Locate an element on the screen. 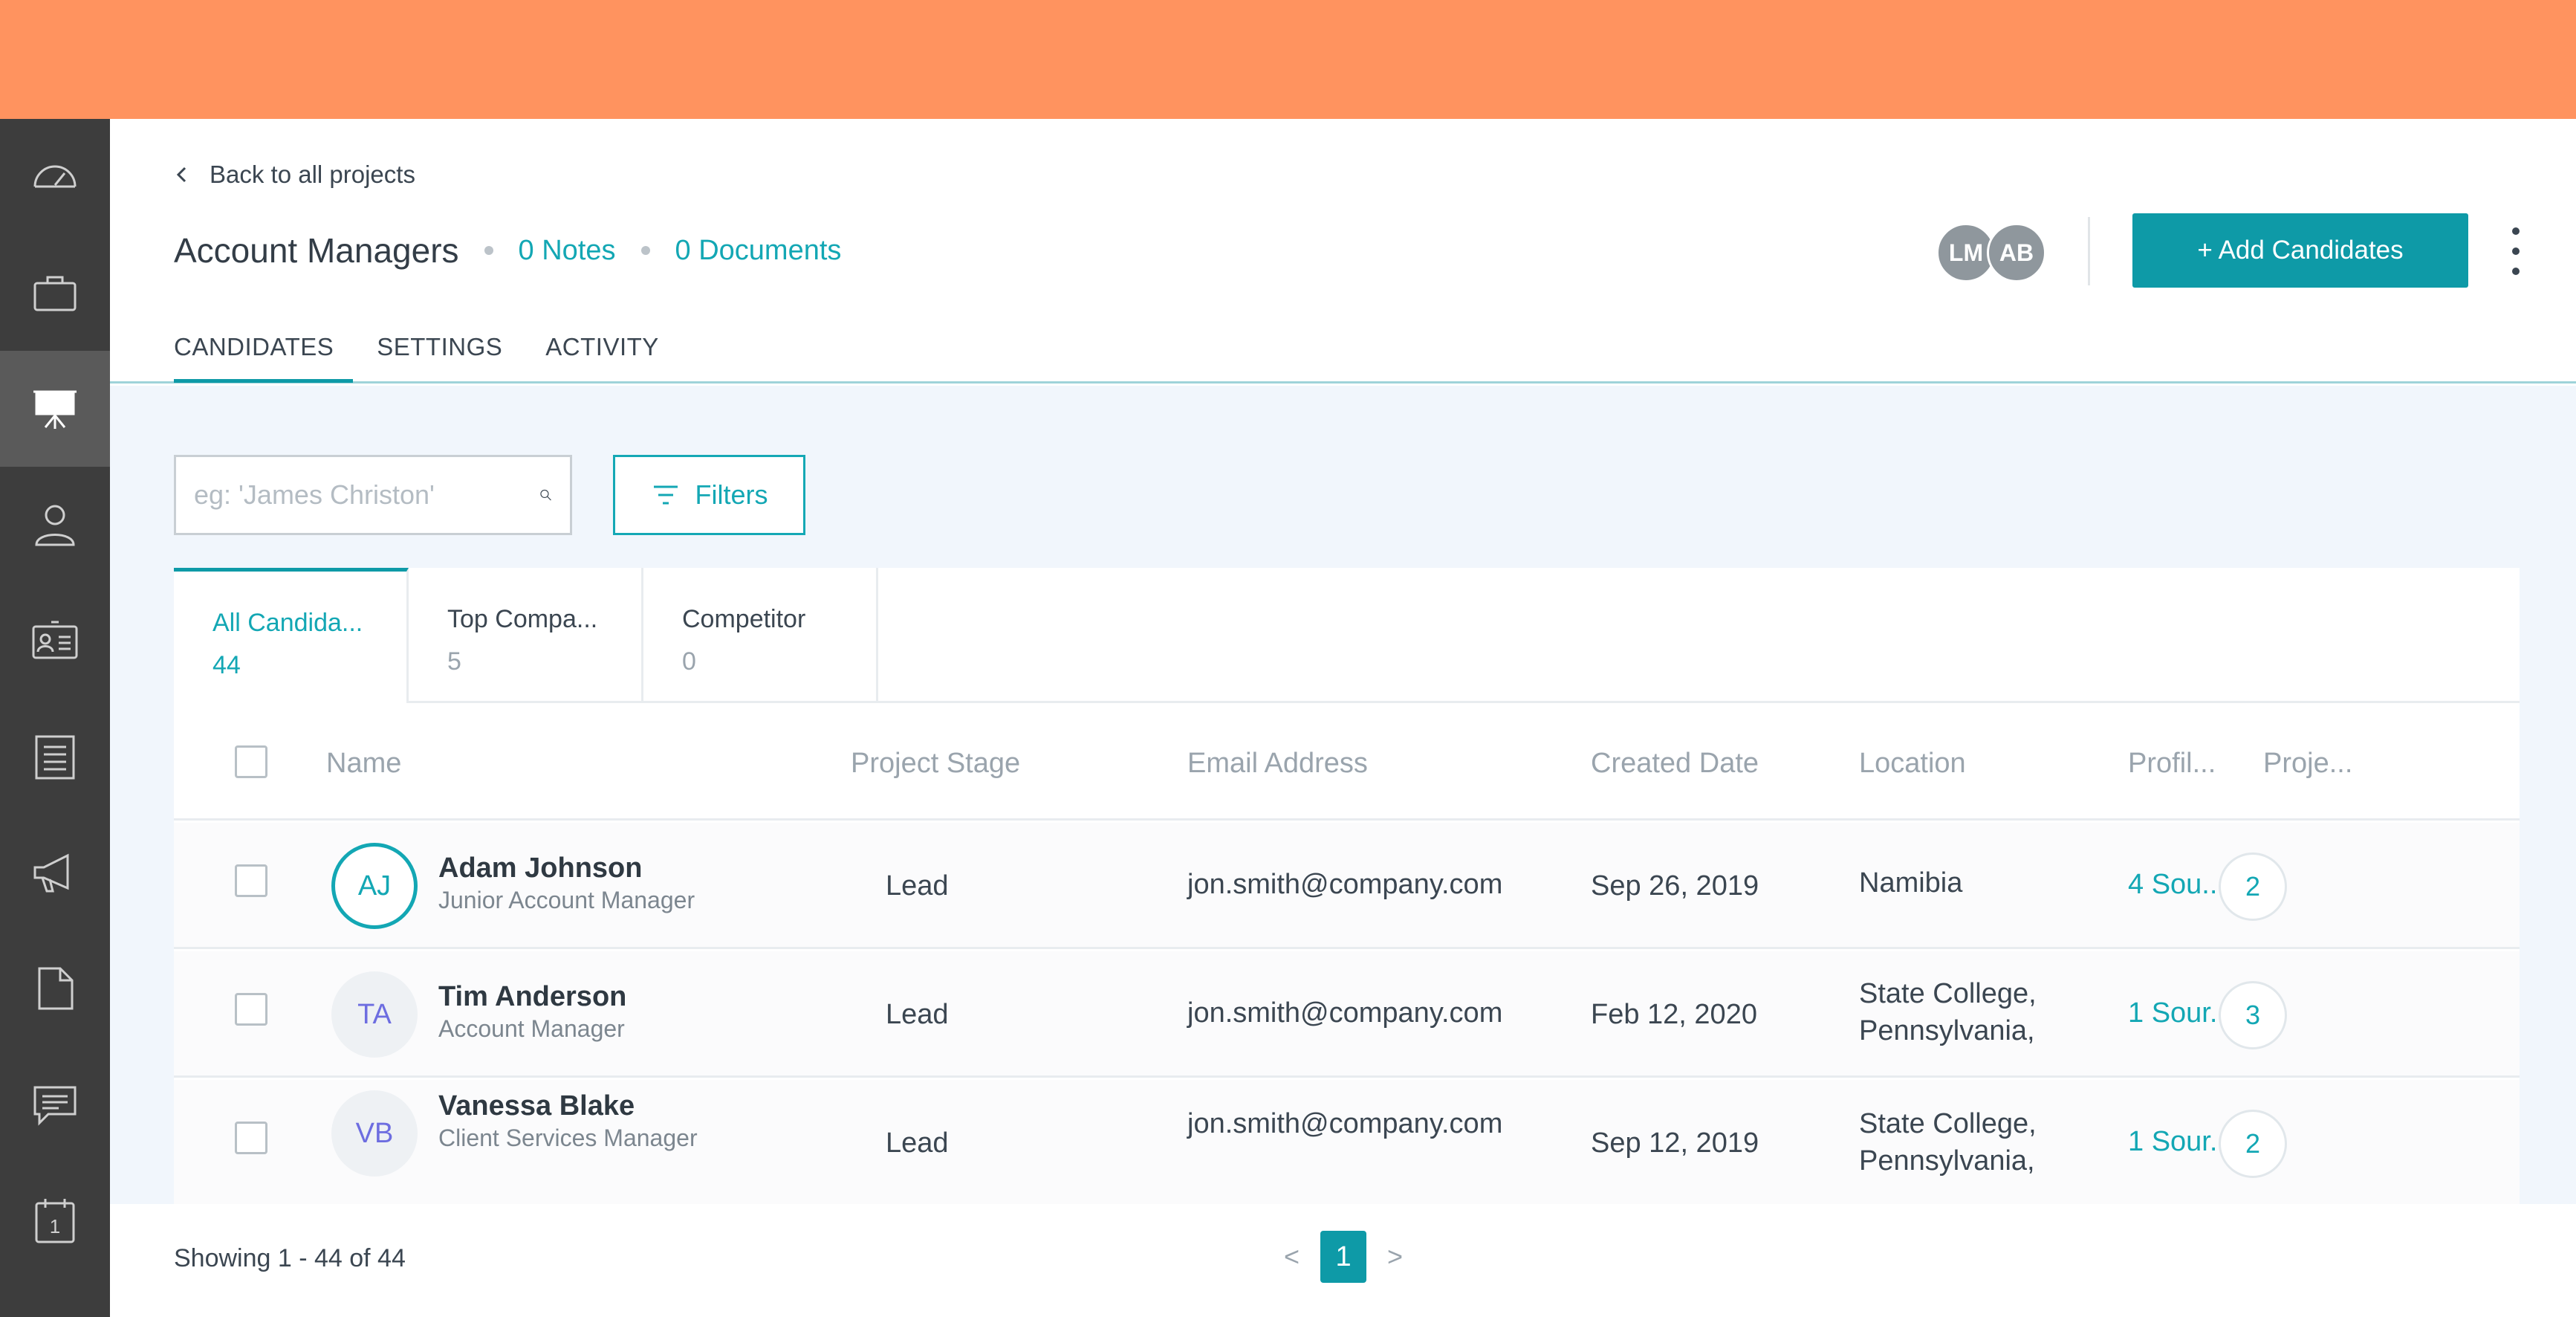 This screenshot has width=2576, height=1317. segment-count: 5 is located at coordinates (454, 661).